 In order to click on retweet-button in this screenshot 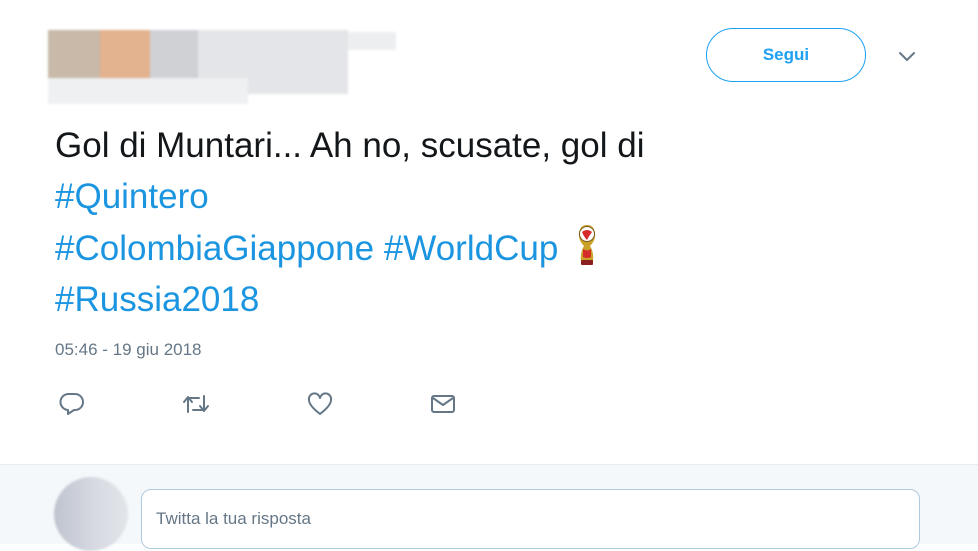, I will do `click(196, 404)`.